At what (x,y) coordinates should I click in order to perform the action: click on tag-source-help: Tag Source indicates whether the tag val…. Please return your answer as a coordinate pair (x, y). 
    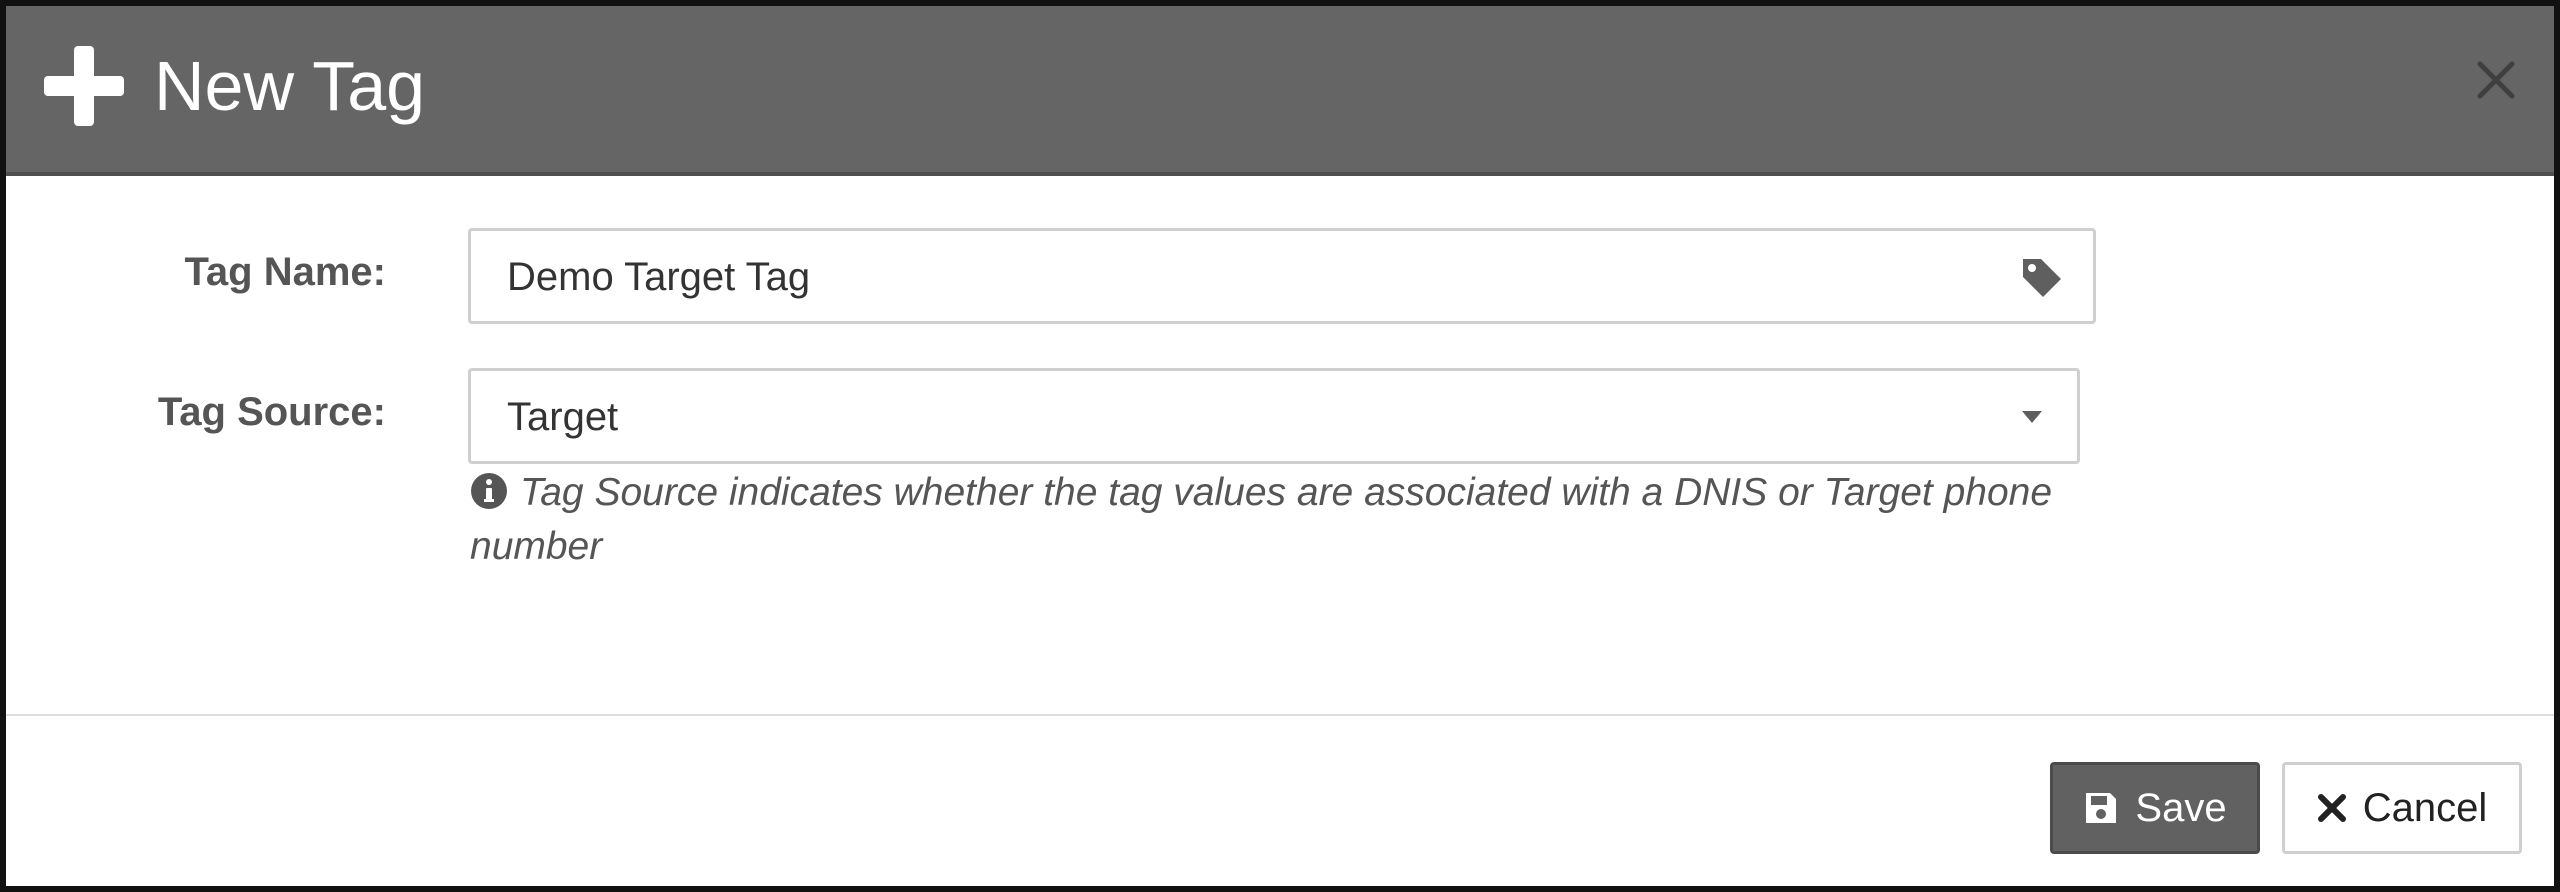
    Looking at the image, I should click on (1290, 520).